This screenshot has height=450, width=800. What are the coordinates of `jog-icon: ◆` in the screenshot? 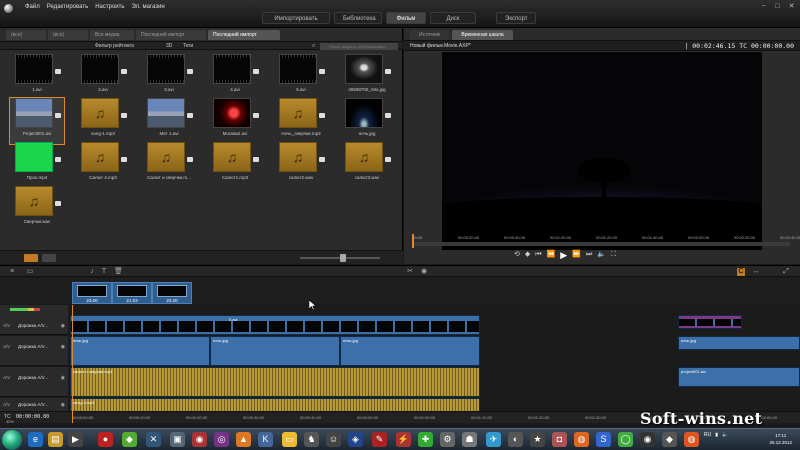 It's located at (527, 255).